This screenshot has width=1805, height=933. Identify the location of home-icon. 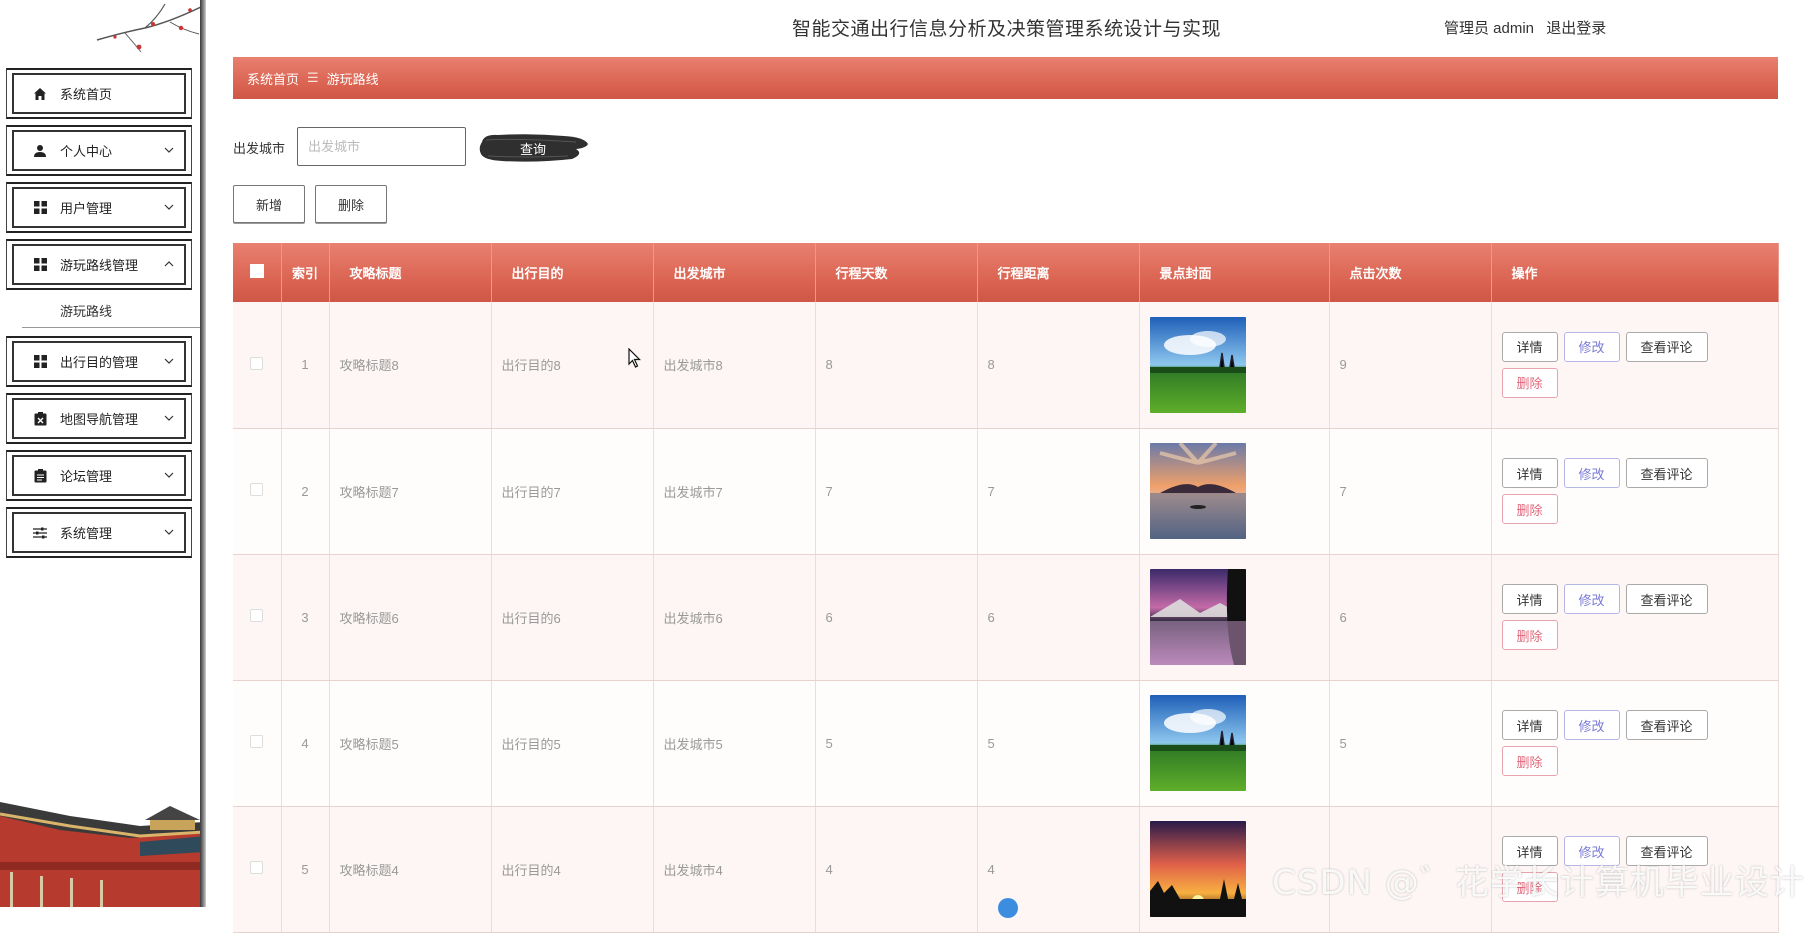
(40, 94).